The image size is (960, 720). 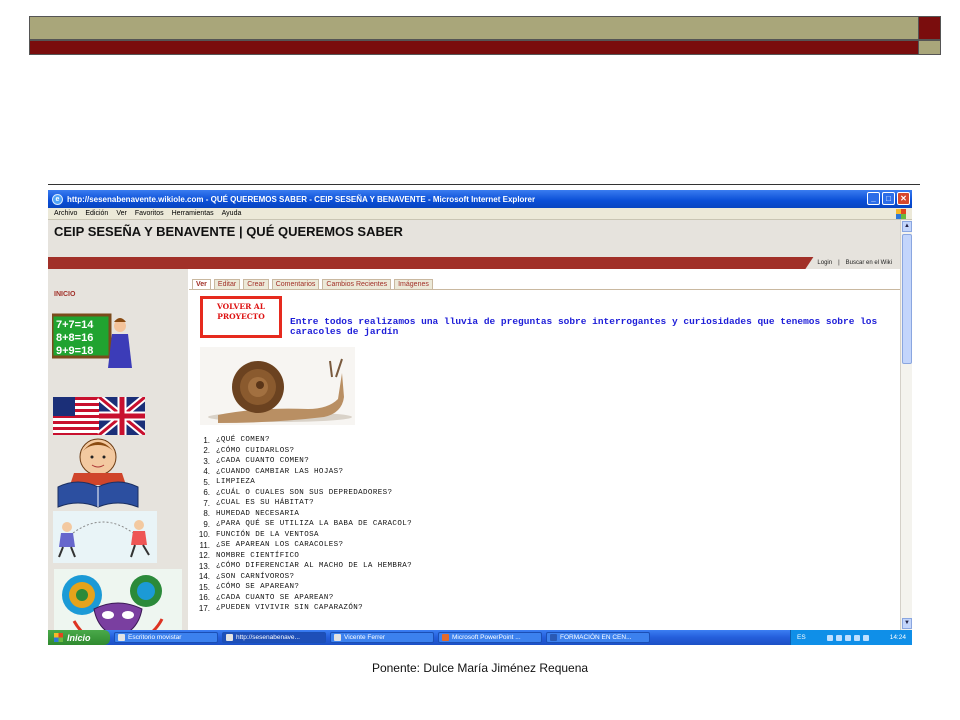 What do you see at coordinates (929, 47) in the screenshot?
I see `slide-corner-square-olive` at bounding box center [929, 47].